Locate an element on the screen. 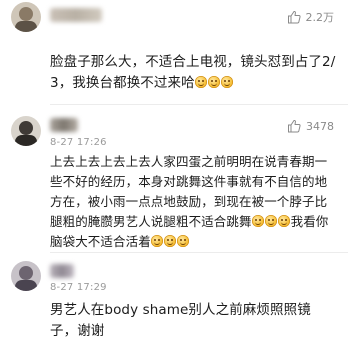  like-button: 3478 is located at coordinates (310, 126).